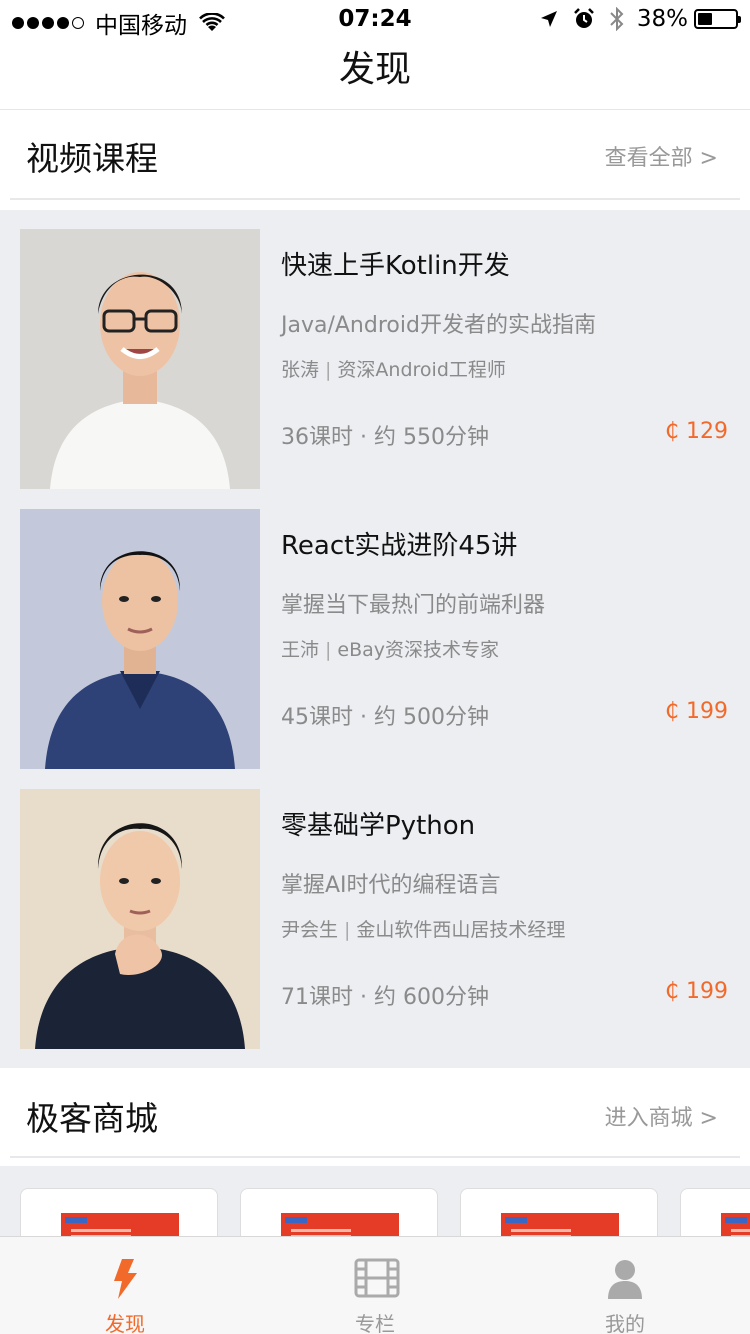  Describe the element at coordinates (421, 370) in the screenshot. I see `author-role: 资深Android工程师` at that location.